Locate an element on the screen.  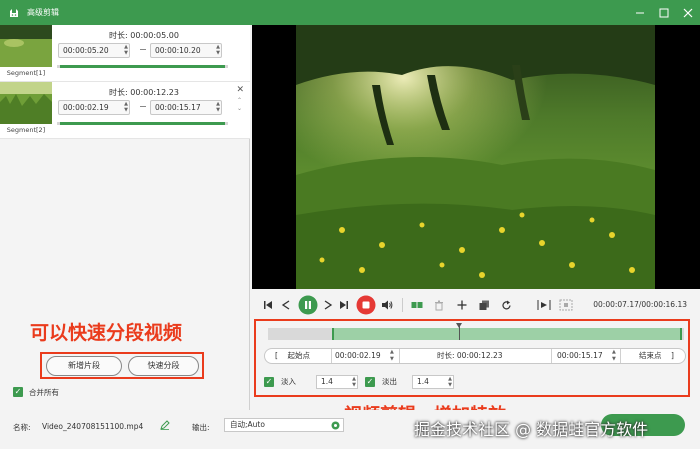
minimize-icon is located at coordinates (640, 12).